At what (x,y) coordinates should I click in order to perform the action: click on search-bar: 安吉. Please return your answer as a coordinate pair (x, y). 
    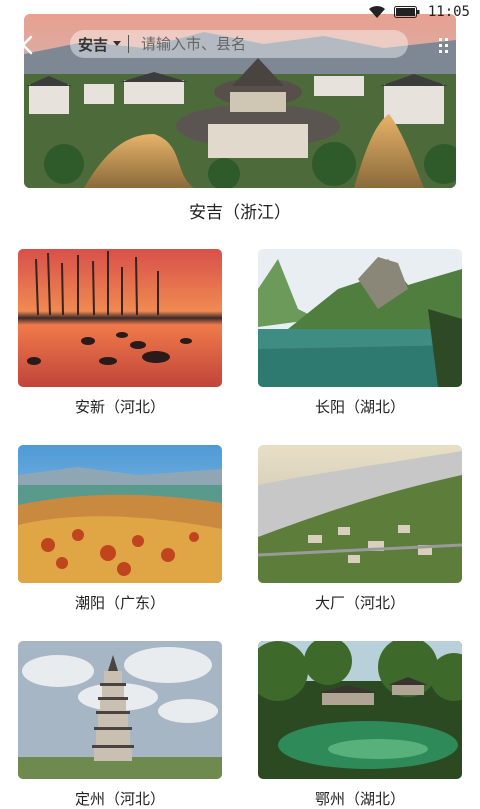
    Looking at the image, I should click on (239, 44).